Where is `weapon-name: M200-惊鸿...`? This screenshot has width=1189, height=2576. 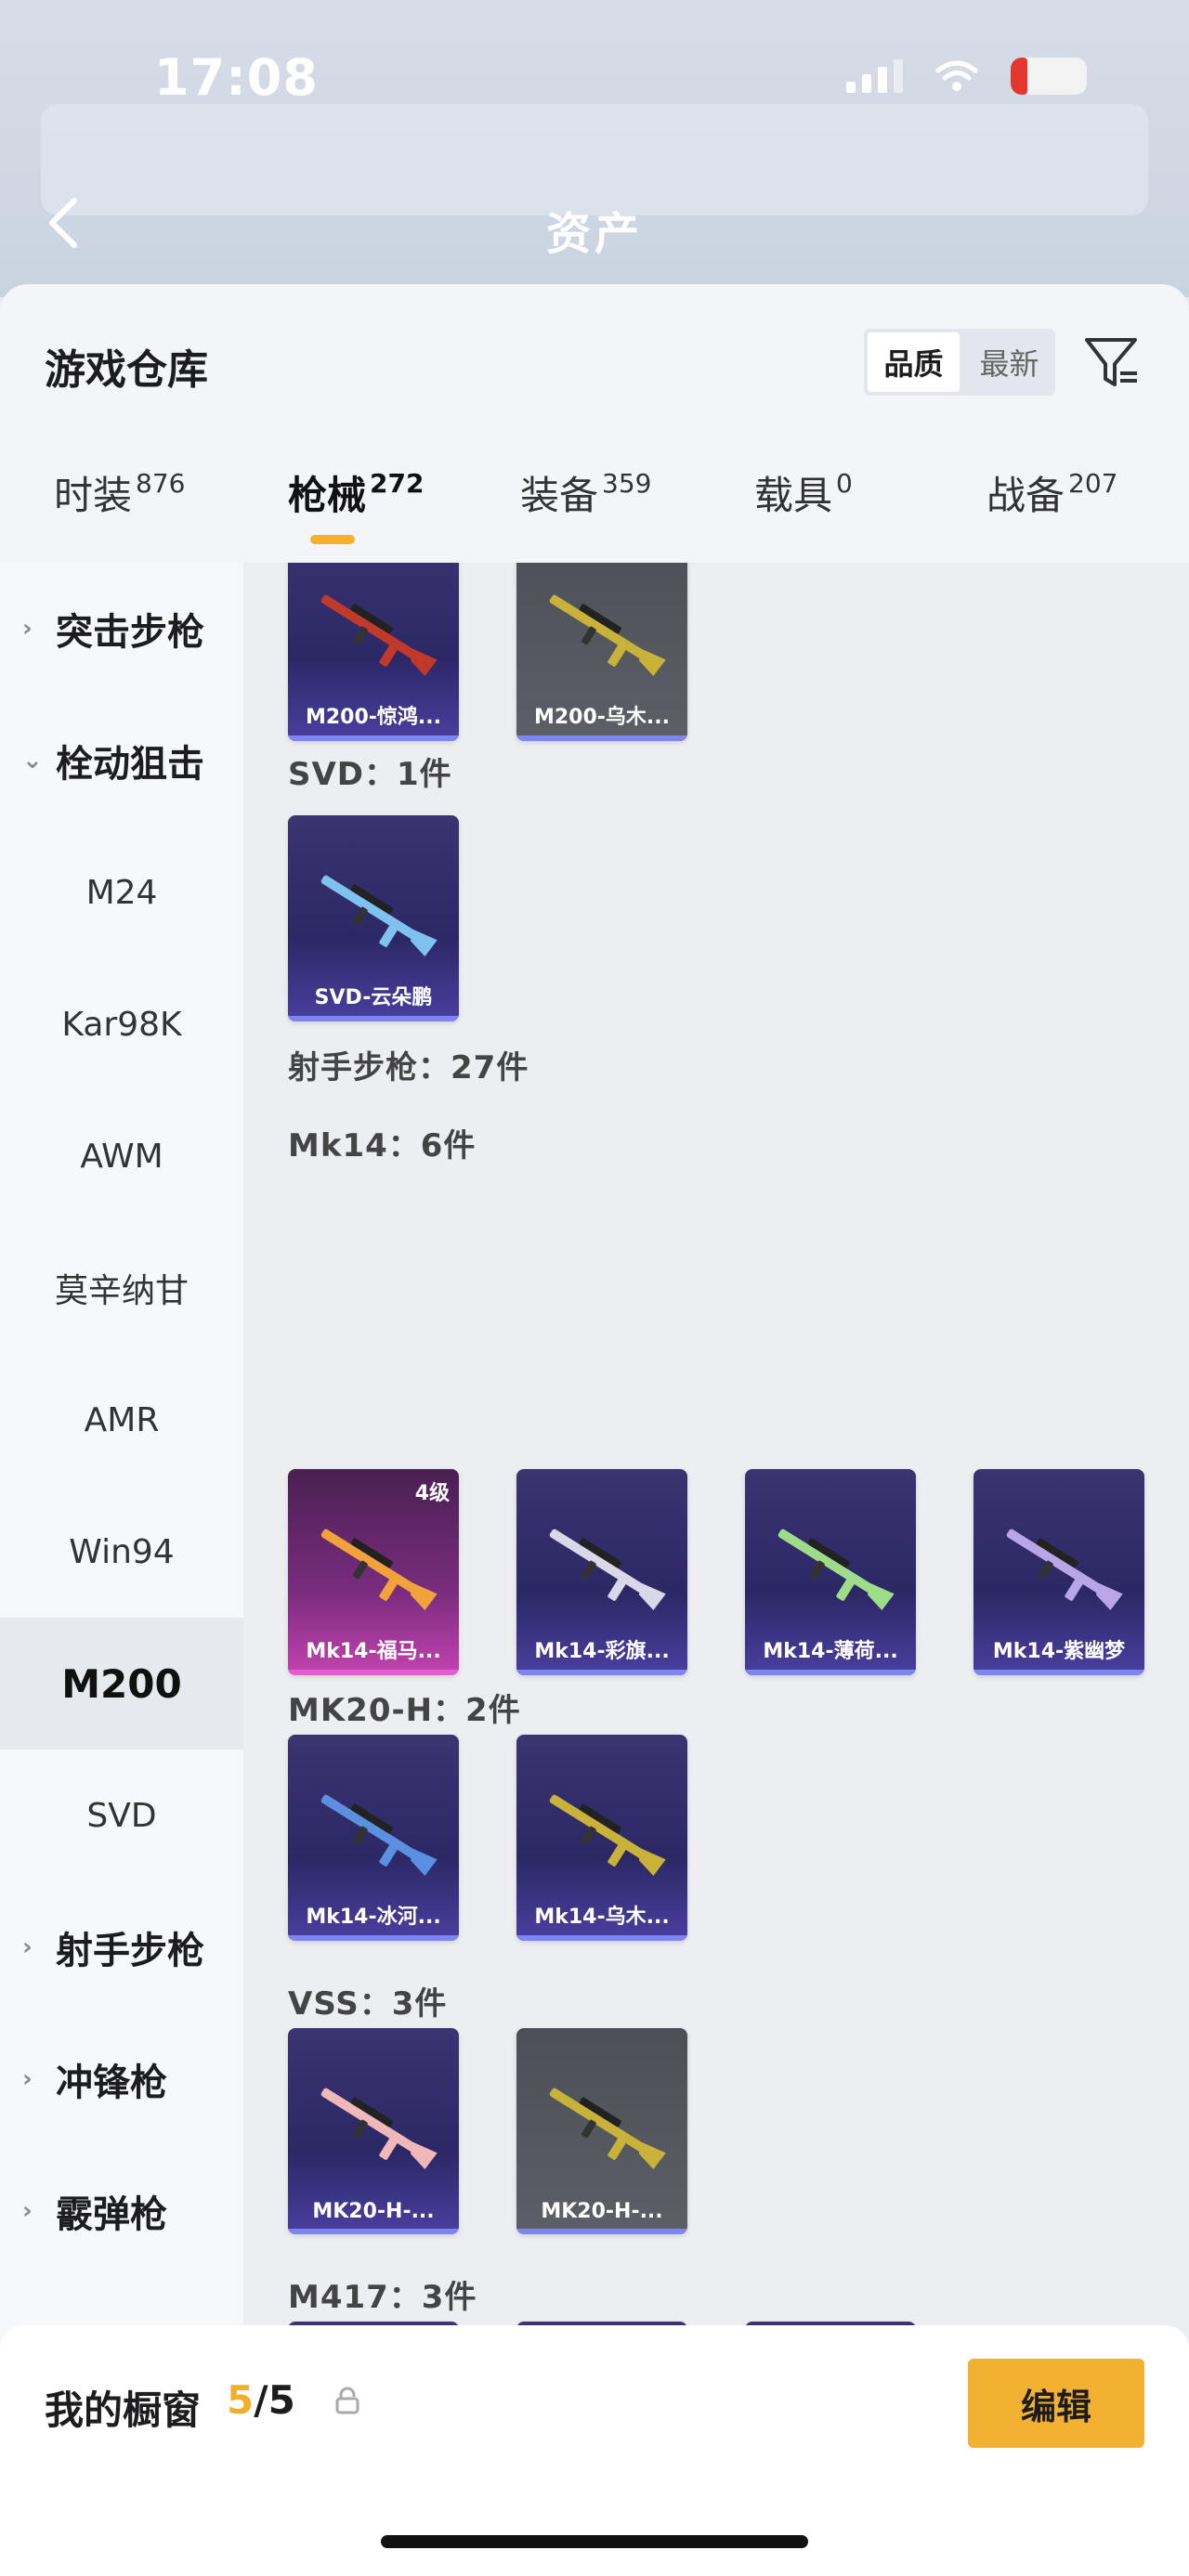
weapon-name: M200-惊鸿... is located at coordinates (374, 718).